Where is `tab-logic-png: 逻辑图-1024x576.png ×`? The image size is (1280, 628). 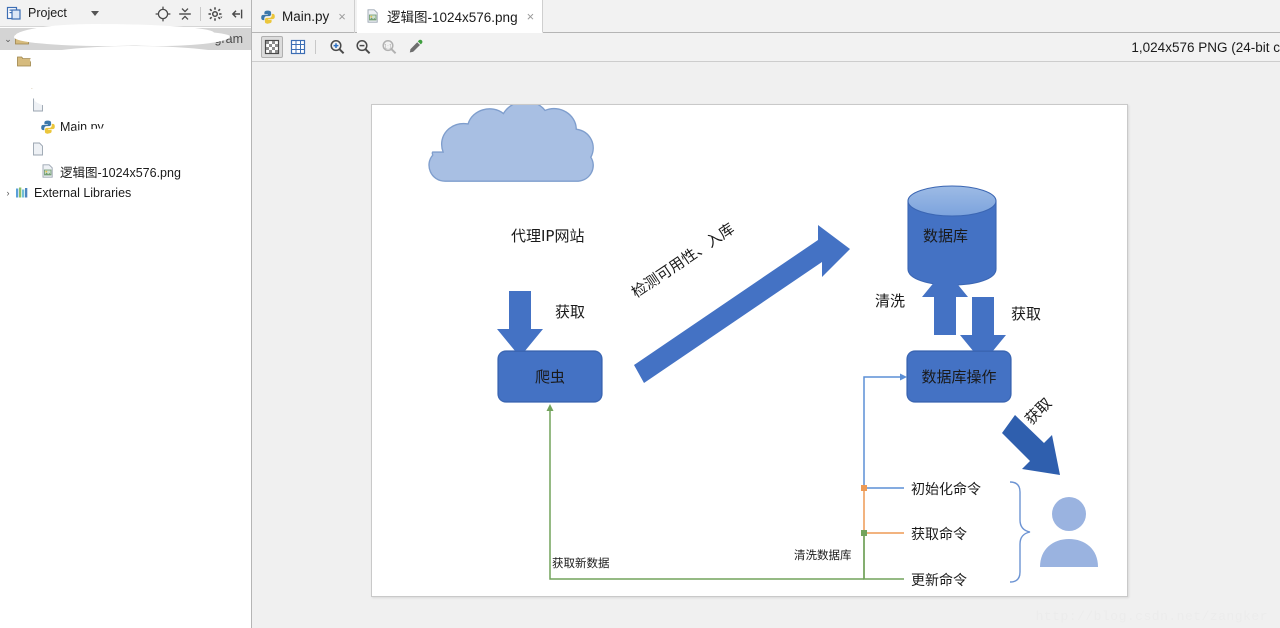 tab-logic-png: 逻辑图-1024x576.png × is located at coordinates (450, 16).